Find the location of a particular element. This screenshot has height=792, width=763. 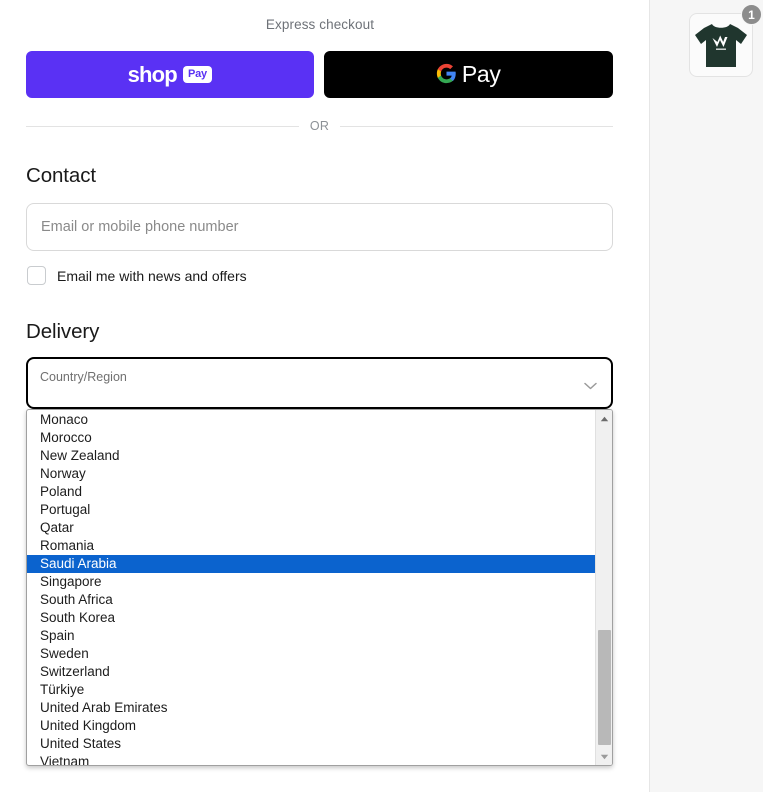

dropdown-option: Switzerland is located at coordinates (311, 672).